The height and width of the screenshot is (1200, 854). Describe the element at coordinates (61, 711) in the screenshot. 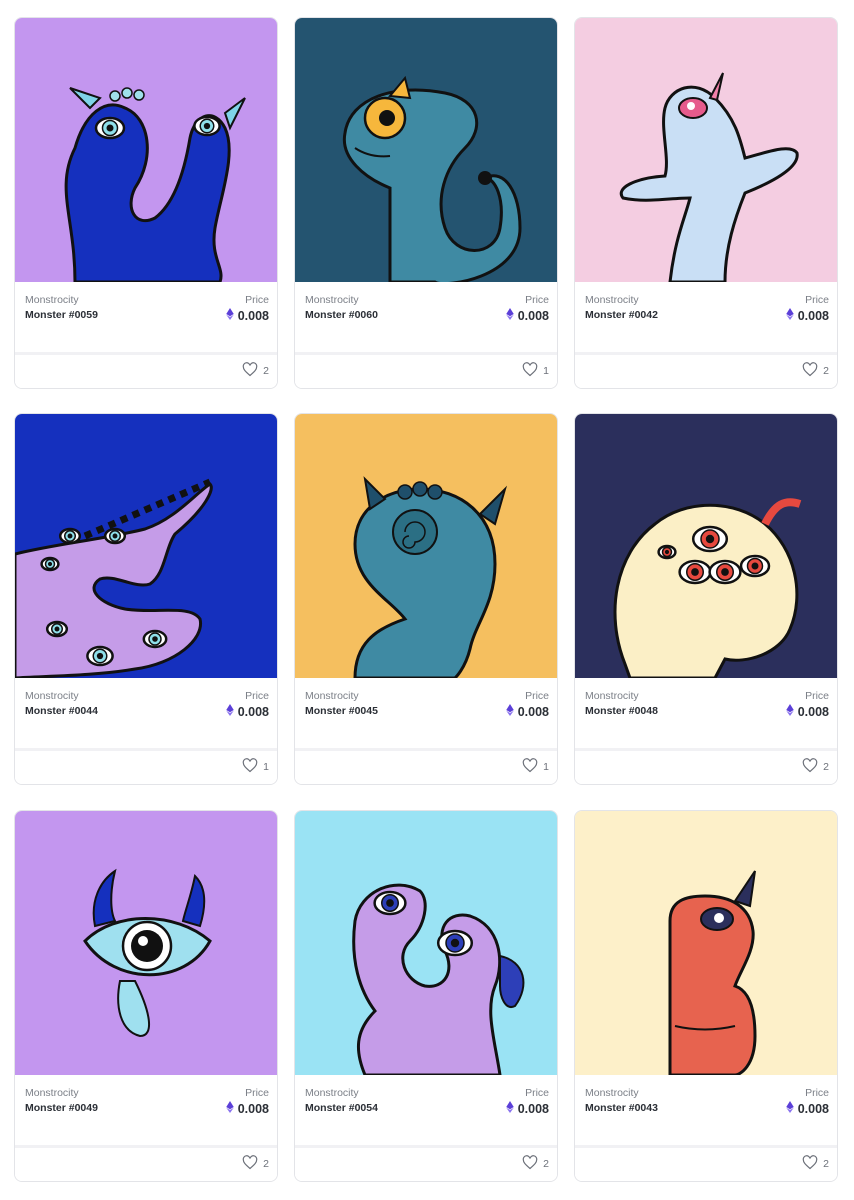

I see `item-name: Monster #0044` at that location.